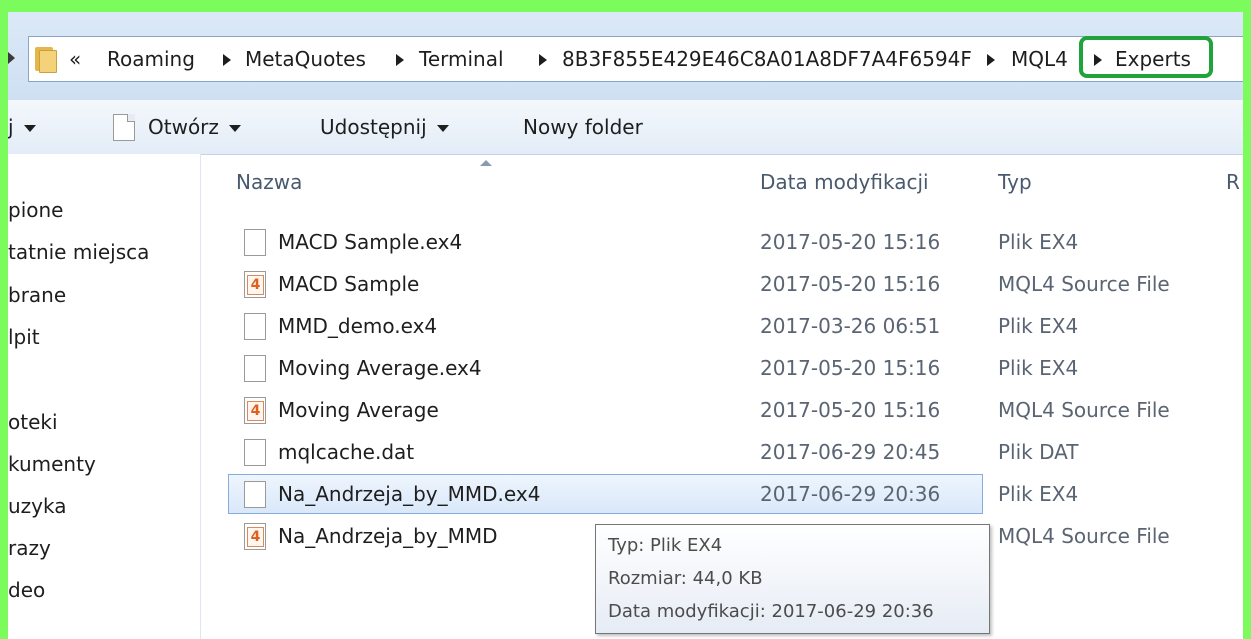  Describe the element at coordinates (380, 368) in the screenshot. I see `file-name: Moving Average.ex4` at that location.